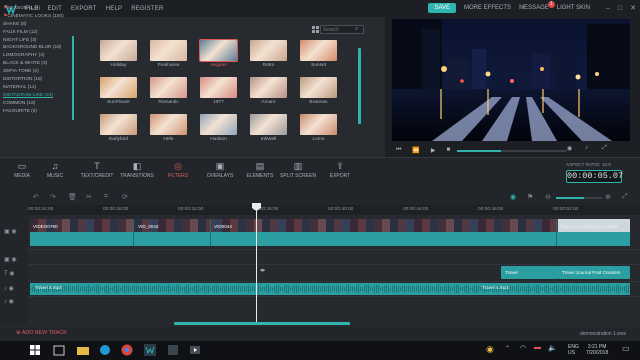  Describe the element at coordinates (260, 170) in the screenshot. I see `tool-elements: ▤ ELEMENTS` at that location.